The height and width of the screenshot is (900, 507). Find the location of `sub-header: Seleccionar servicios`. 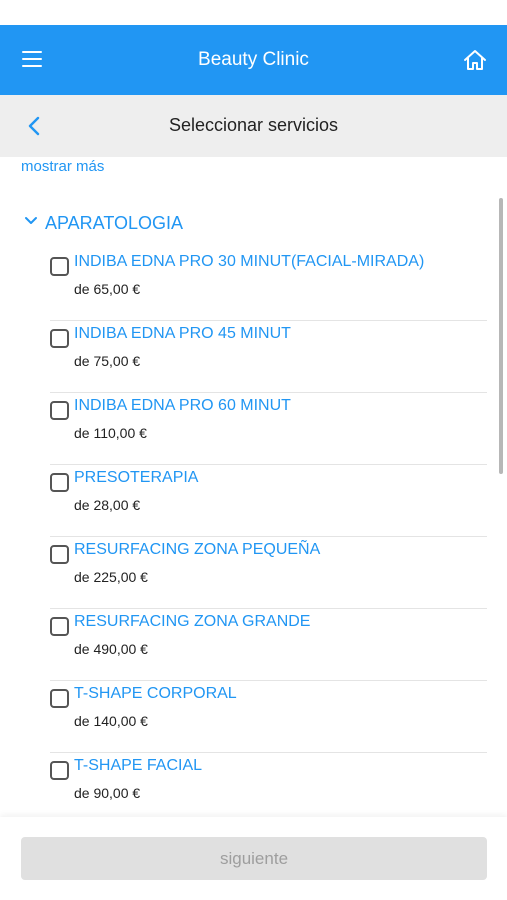

sub-header: Seleccionar servicios is located at coordinates (253, 126).